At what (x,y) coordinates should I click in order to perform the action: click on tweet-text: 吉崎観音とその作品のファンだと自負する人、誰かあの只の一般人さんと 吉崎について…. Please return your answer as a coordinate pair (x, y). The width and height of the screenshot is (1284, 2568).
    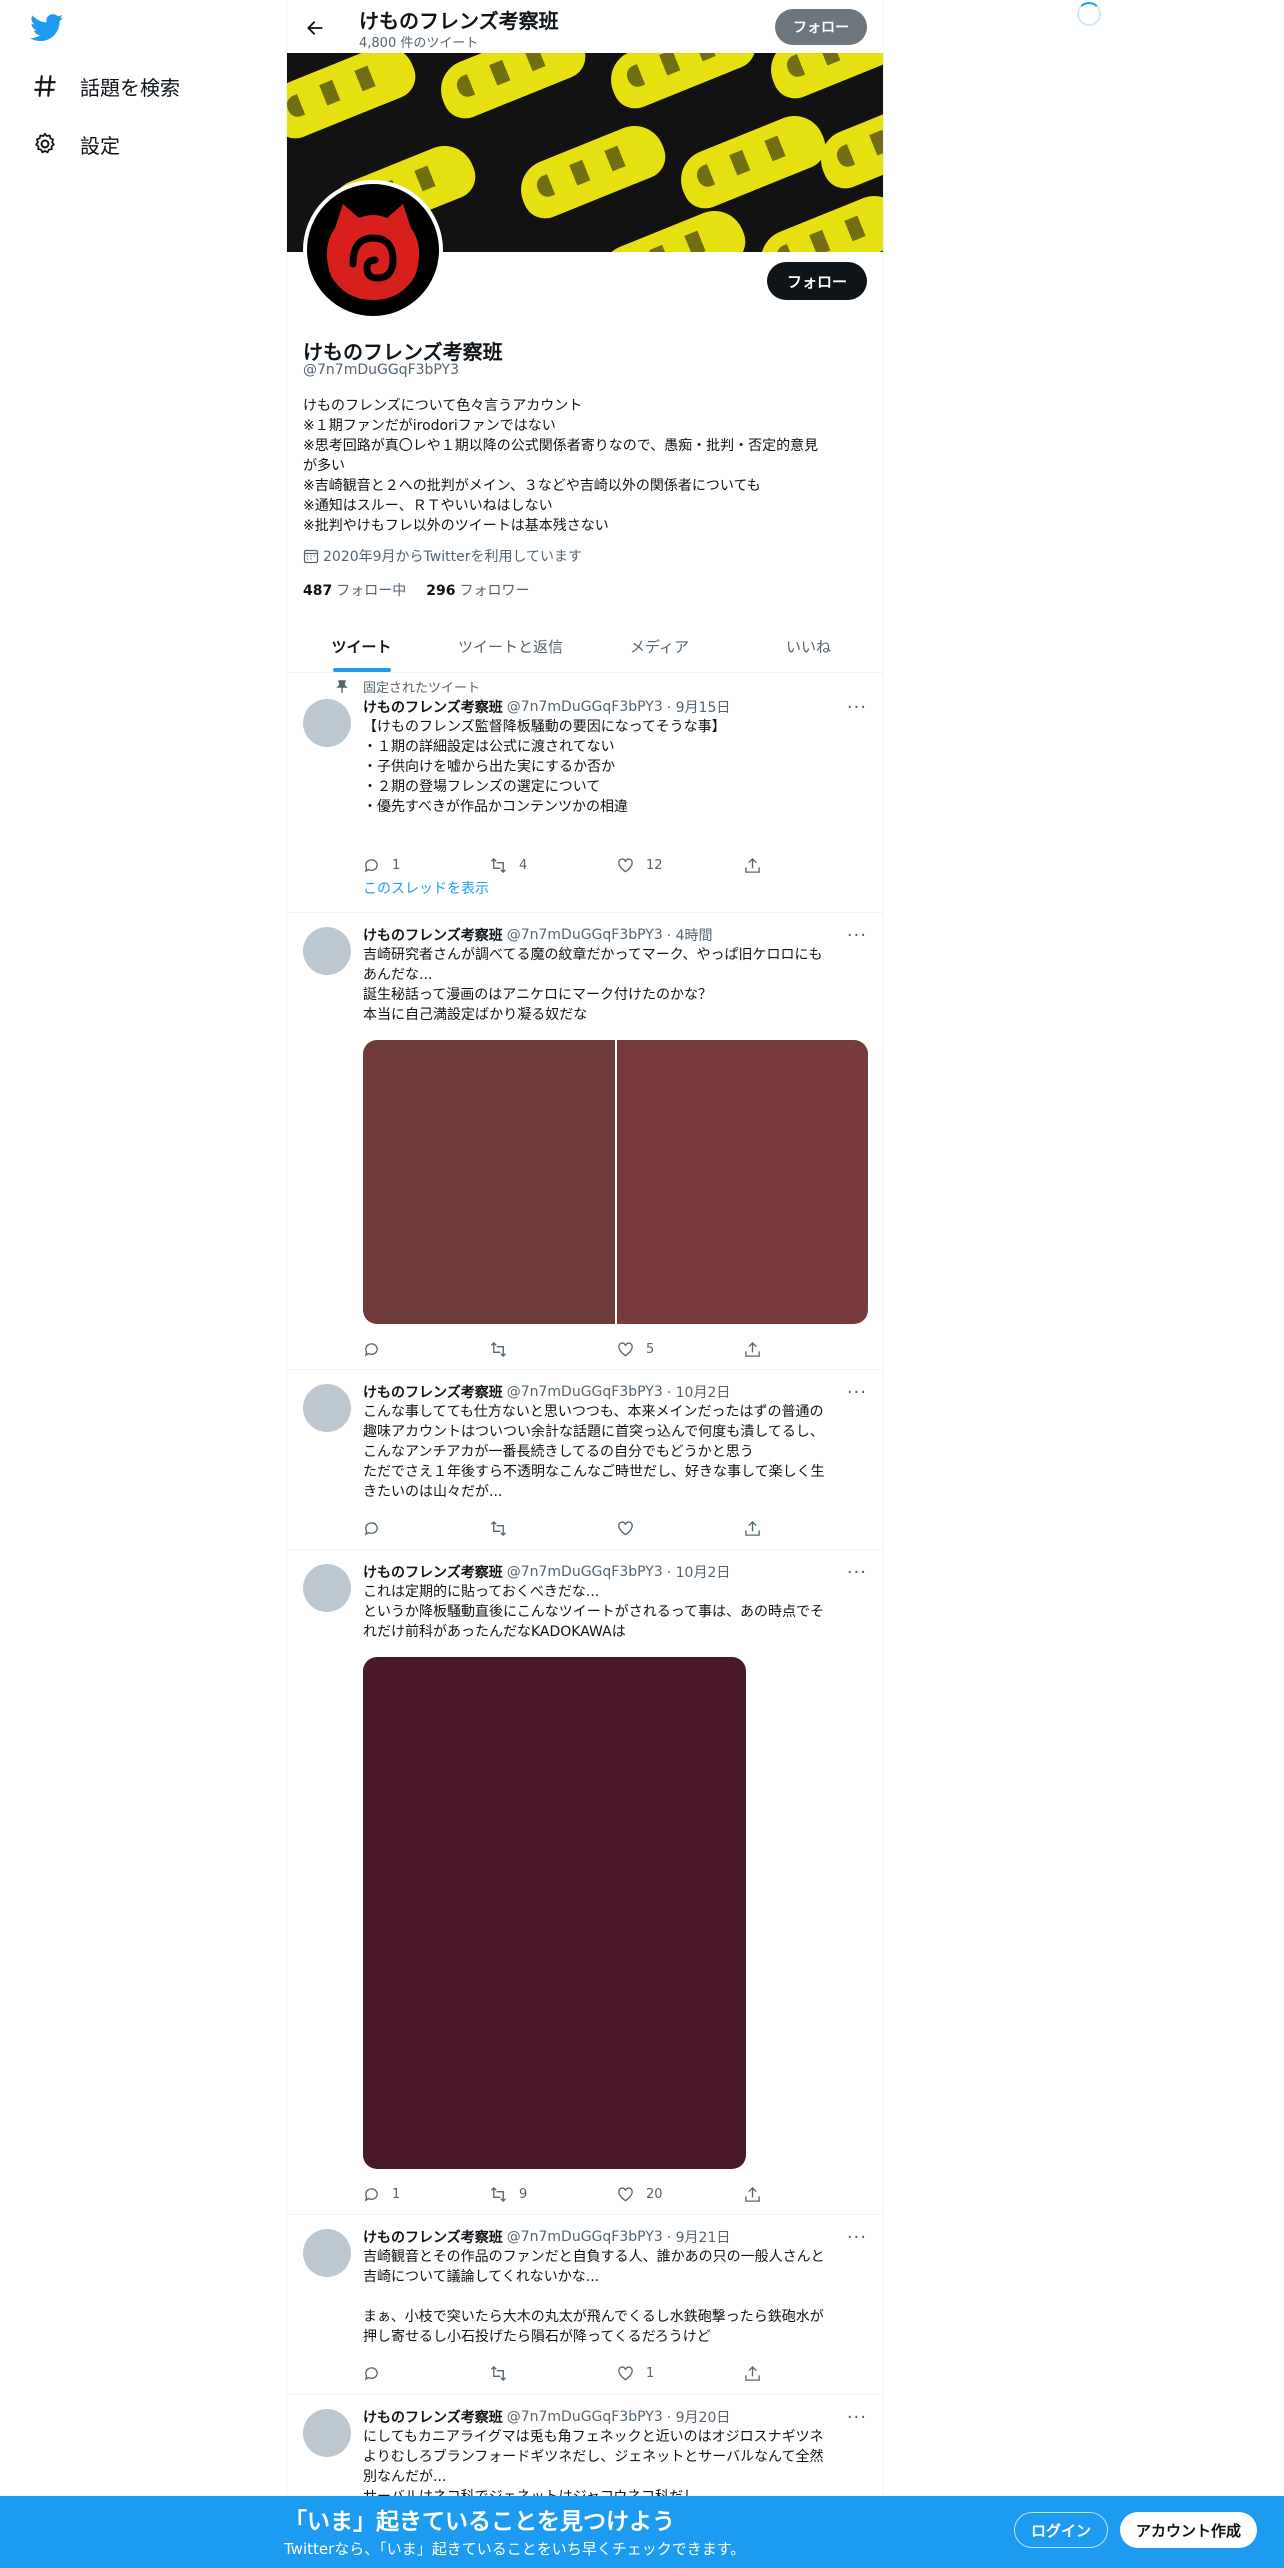
    Looking at the image, I should click on (615, 2297).